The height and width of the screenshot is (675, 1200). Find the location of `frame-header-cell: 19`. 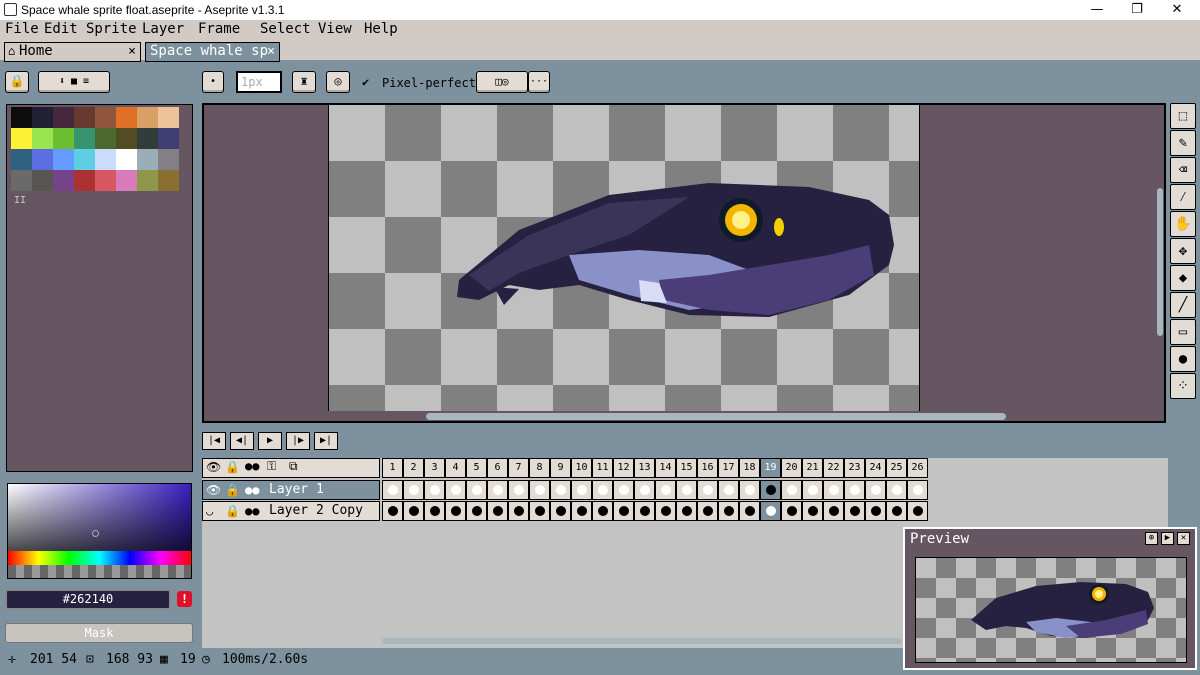

frame-header-cell: 19 is located at coordinates (770, 468).